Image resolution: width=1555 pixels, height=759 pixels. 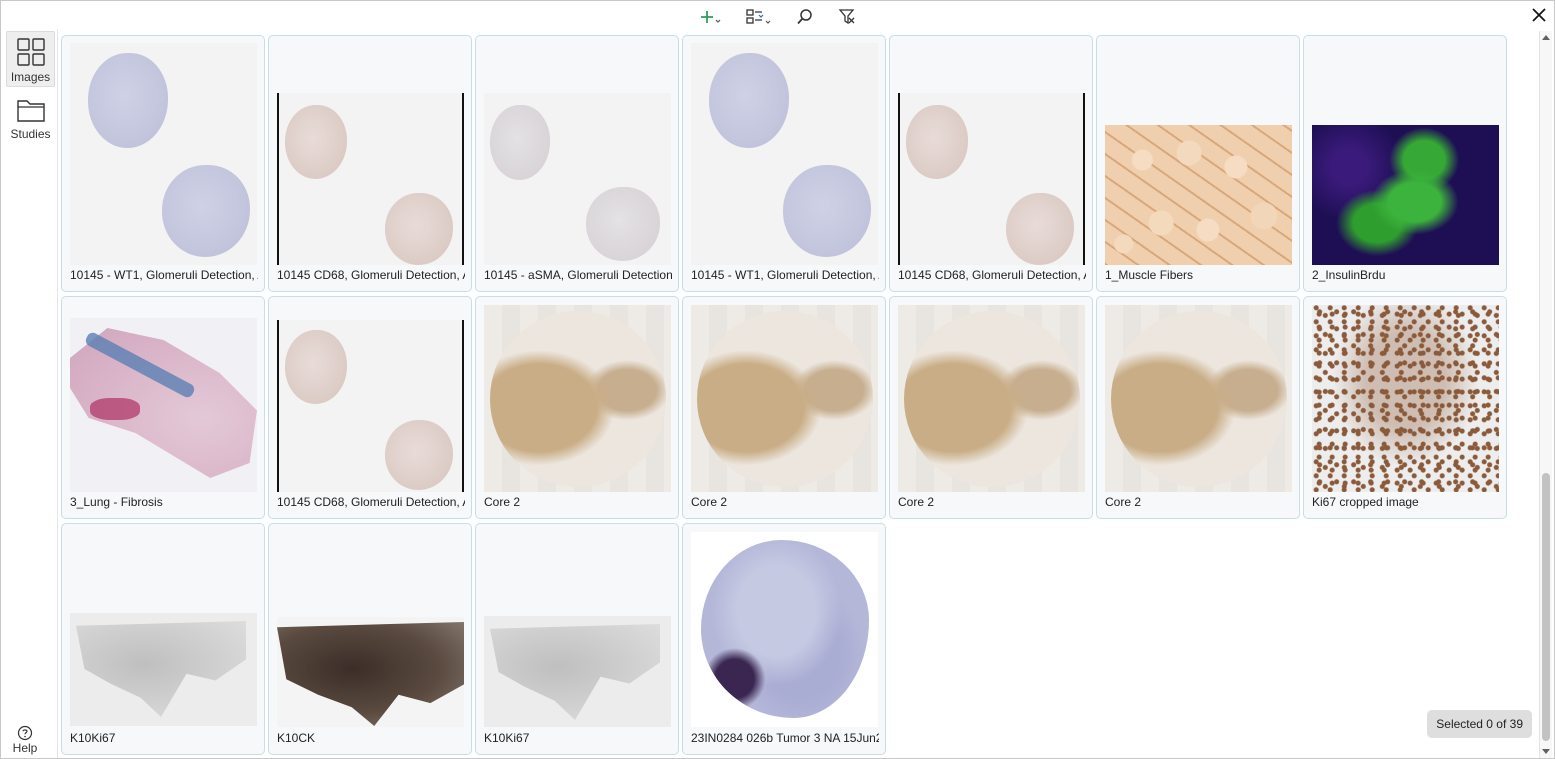 I want to click on folder-icon, so click(x=30, y=111).